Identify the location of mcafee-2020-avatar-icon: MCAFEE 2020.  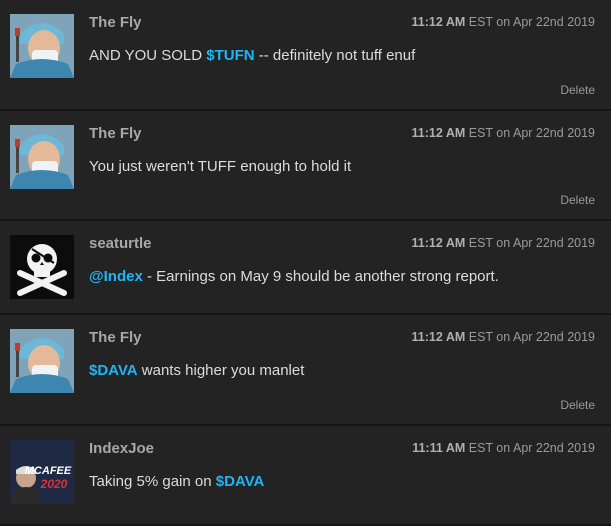
(42, 472).